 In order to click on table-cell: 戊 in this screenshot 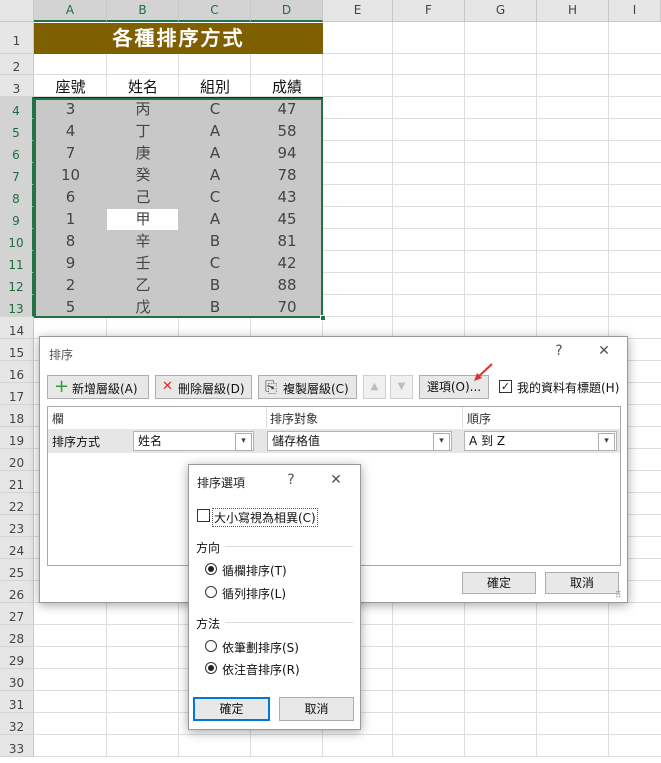, I will do `click(143, 307)`.